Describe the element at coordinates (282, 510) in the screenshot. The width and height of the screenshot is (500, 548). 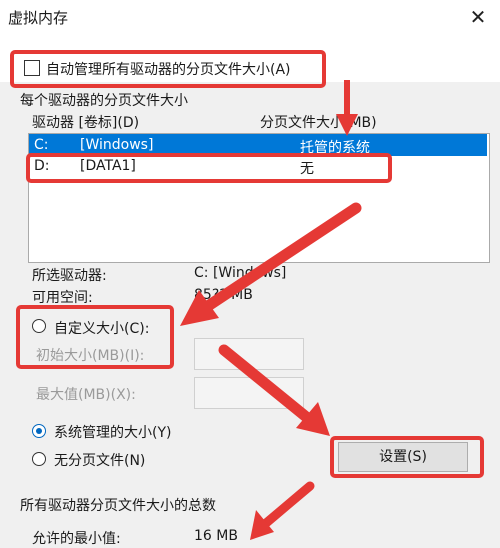
I see `arrow-to-min-icon` at that location.